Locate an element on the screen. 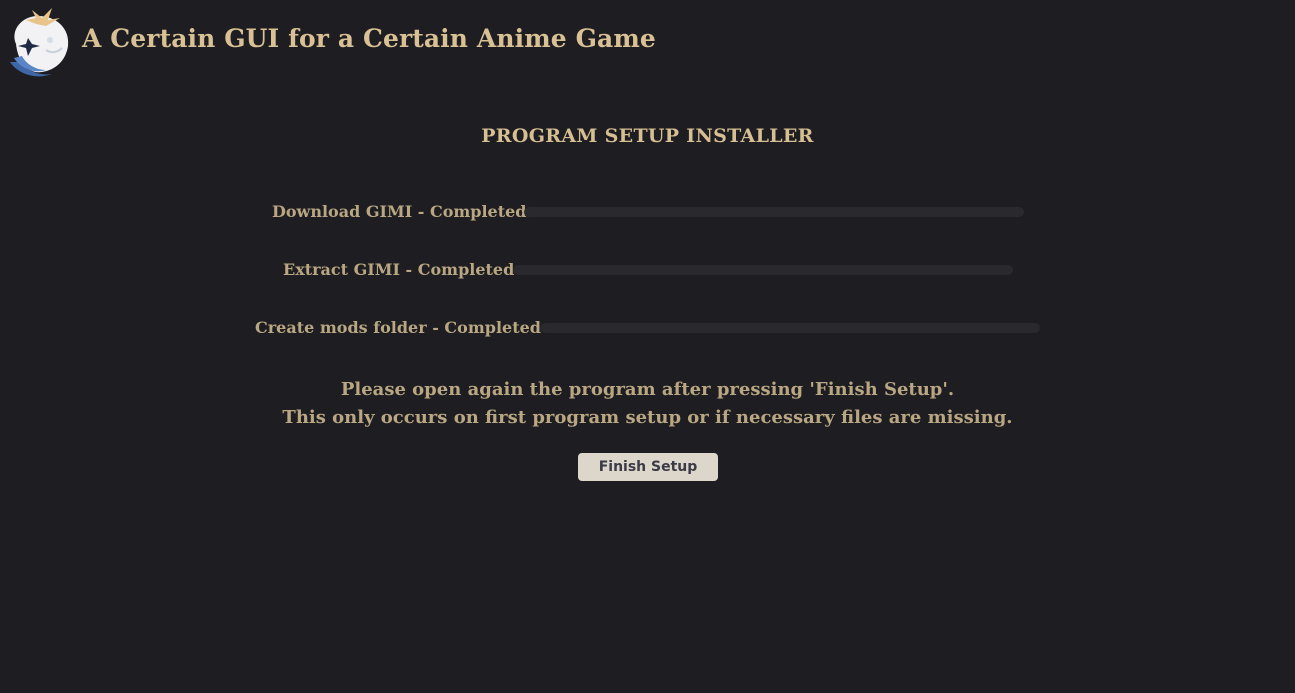  installer-title: PROGRAM SETUP INSTALLER is located at coordinates (647, 136).